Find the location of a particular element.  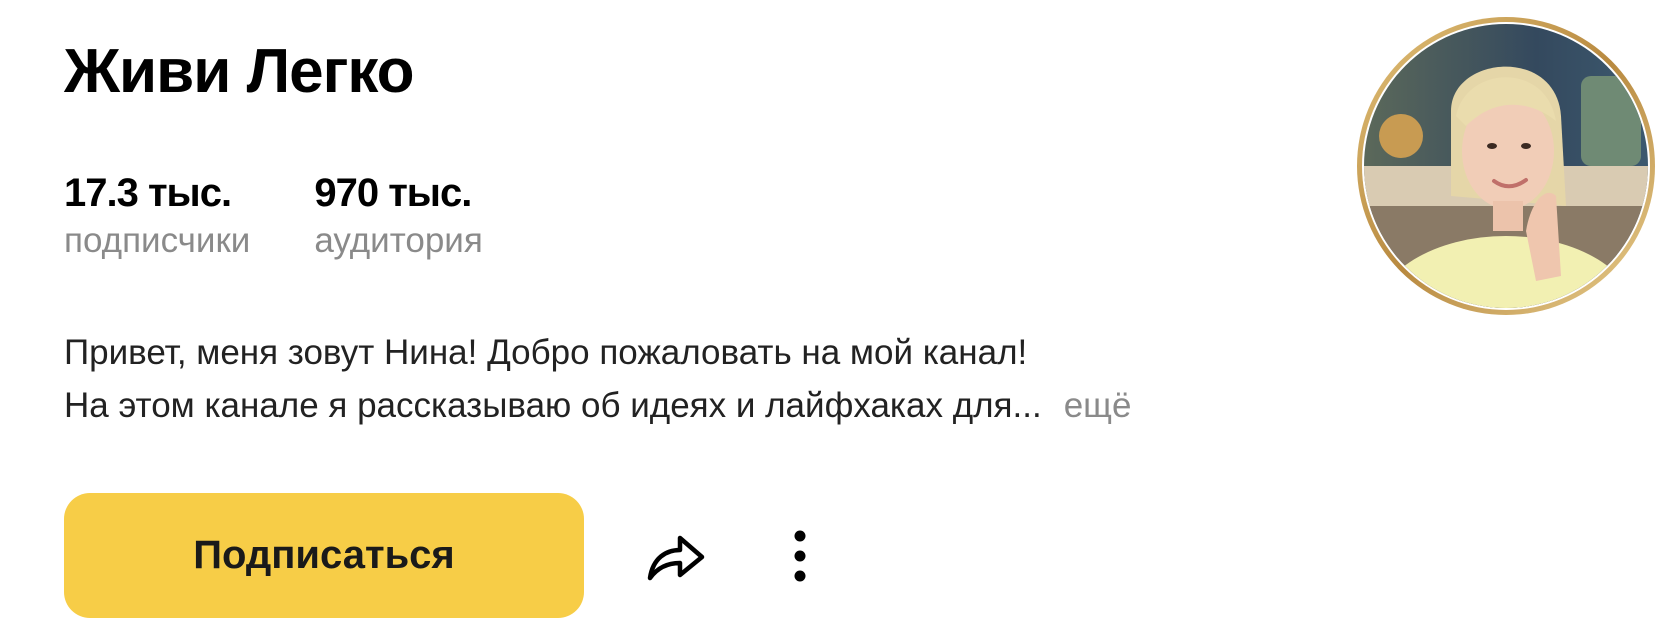

share-button is located at coordinates (676, 556).